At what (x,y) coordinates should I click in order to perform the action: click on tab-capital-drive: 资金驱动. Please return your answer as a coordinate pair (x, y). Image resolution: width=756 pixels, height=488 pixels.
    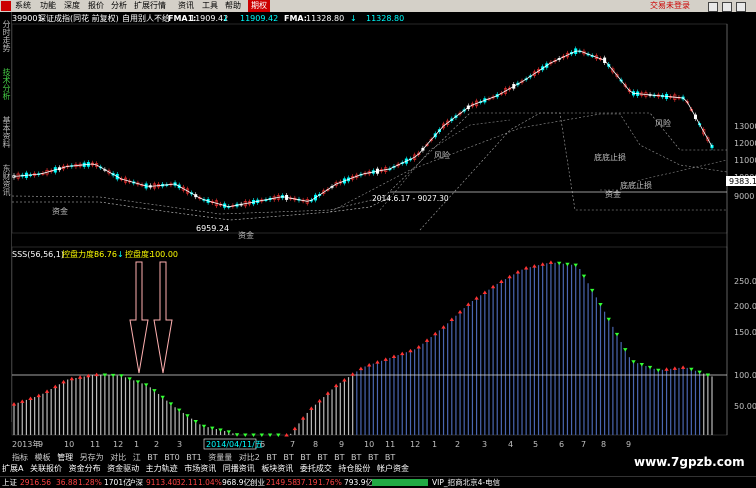
    Looking at the image, I should click on (123, 468).